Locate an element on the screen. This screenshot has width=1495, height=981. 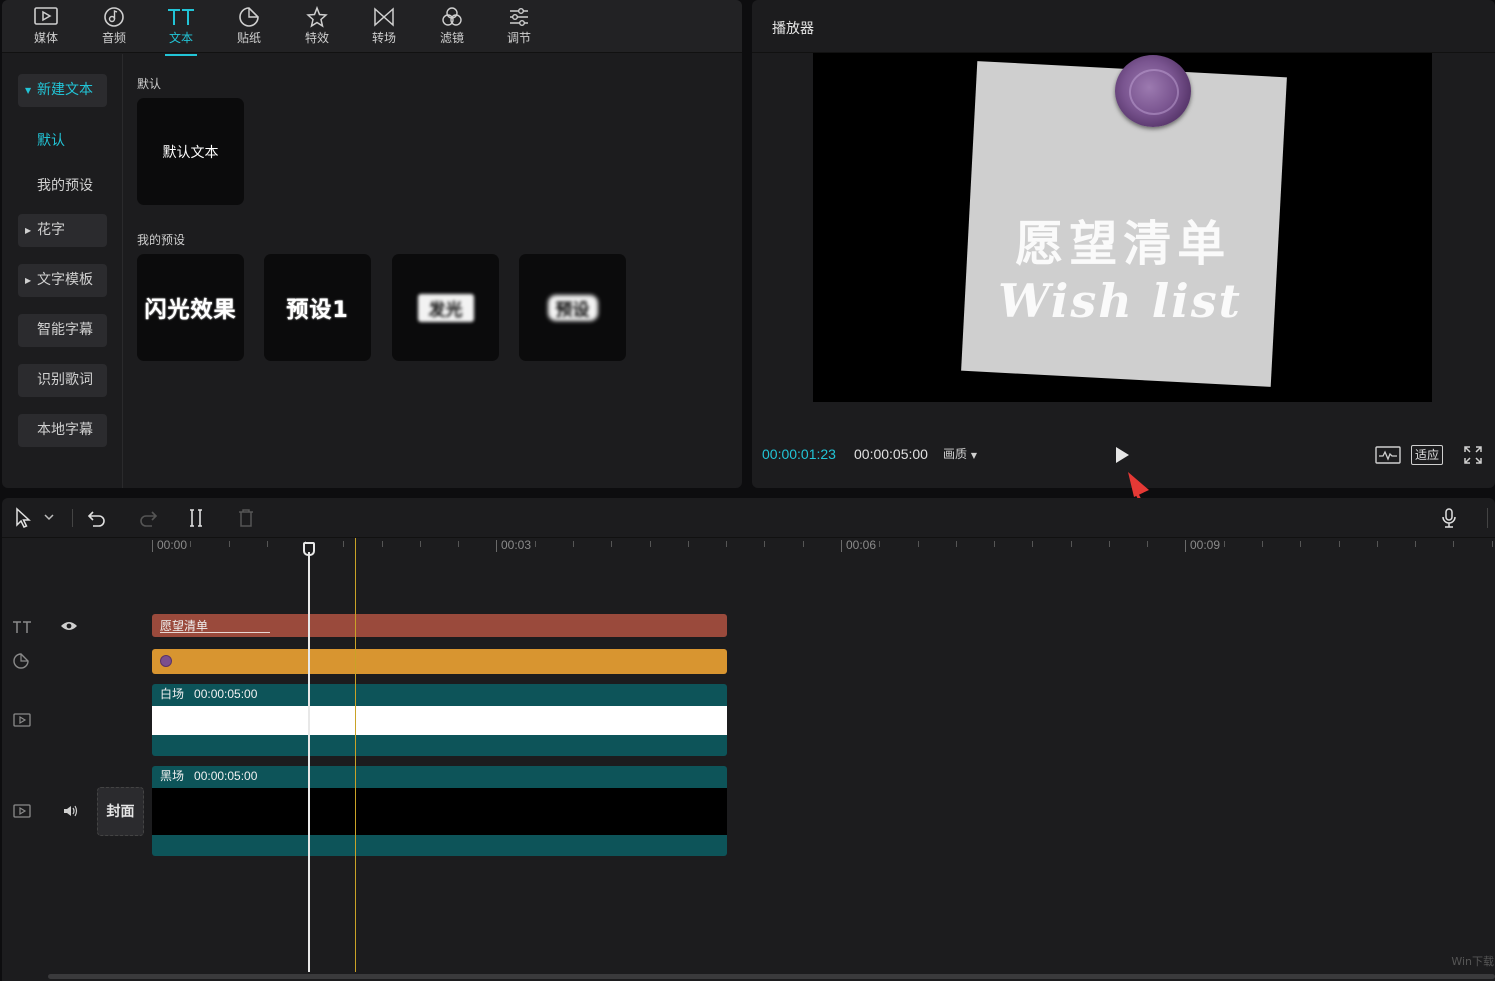
ruler-mark-9: 00:09 is located at coordinates (1202, 545).